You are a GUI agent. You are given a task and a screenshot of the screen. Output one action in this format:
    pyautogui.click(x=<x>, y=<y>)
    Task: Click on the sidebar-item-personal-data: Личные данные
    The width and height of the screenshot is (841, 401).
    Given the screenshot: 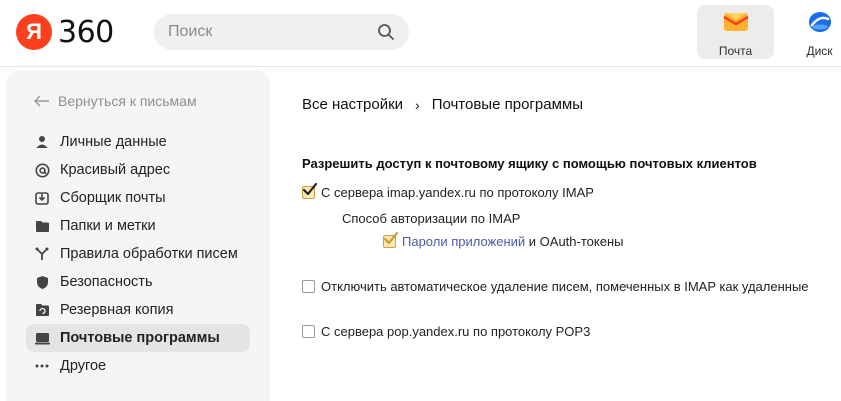 What is the action you would take?
    pyautogui.click(x=138, y=142)
    